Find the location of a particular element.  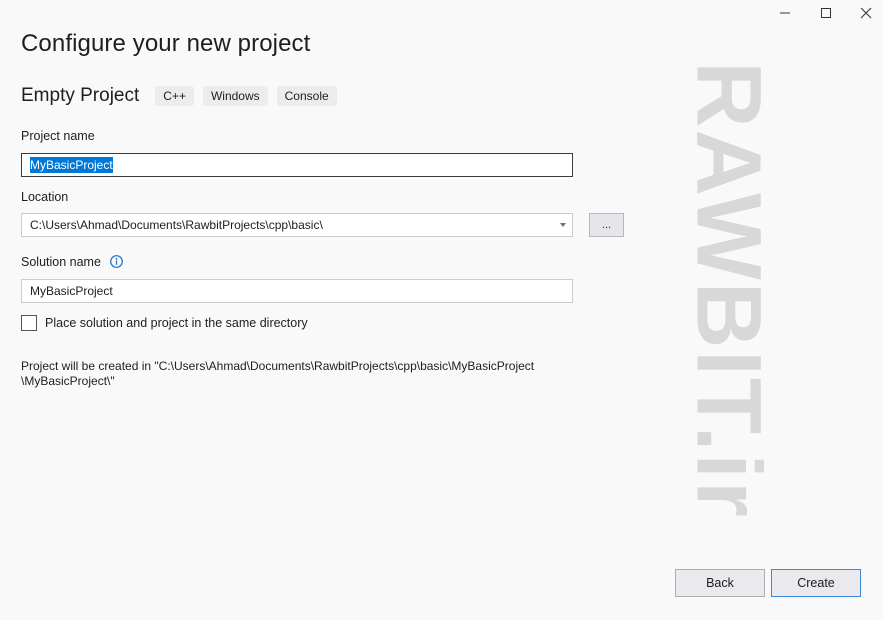

project-name-input: MyBasicProject is located at coordinates (297, 165).